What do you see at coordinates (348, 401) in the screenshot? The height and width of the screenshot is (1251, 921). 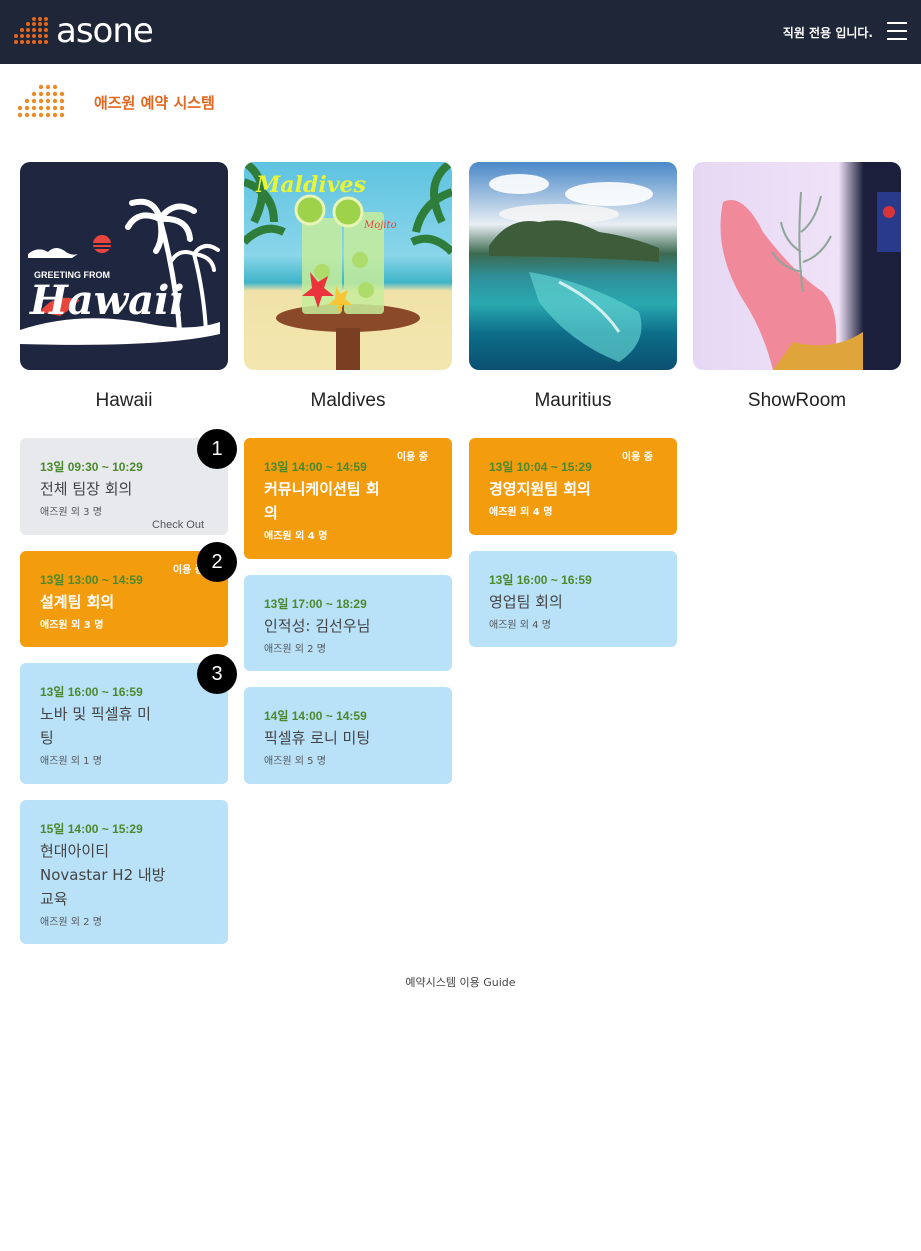 I see `room-name-maldives: Maldives` at bounding box center [348, 401].